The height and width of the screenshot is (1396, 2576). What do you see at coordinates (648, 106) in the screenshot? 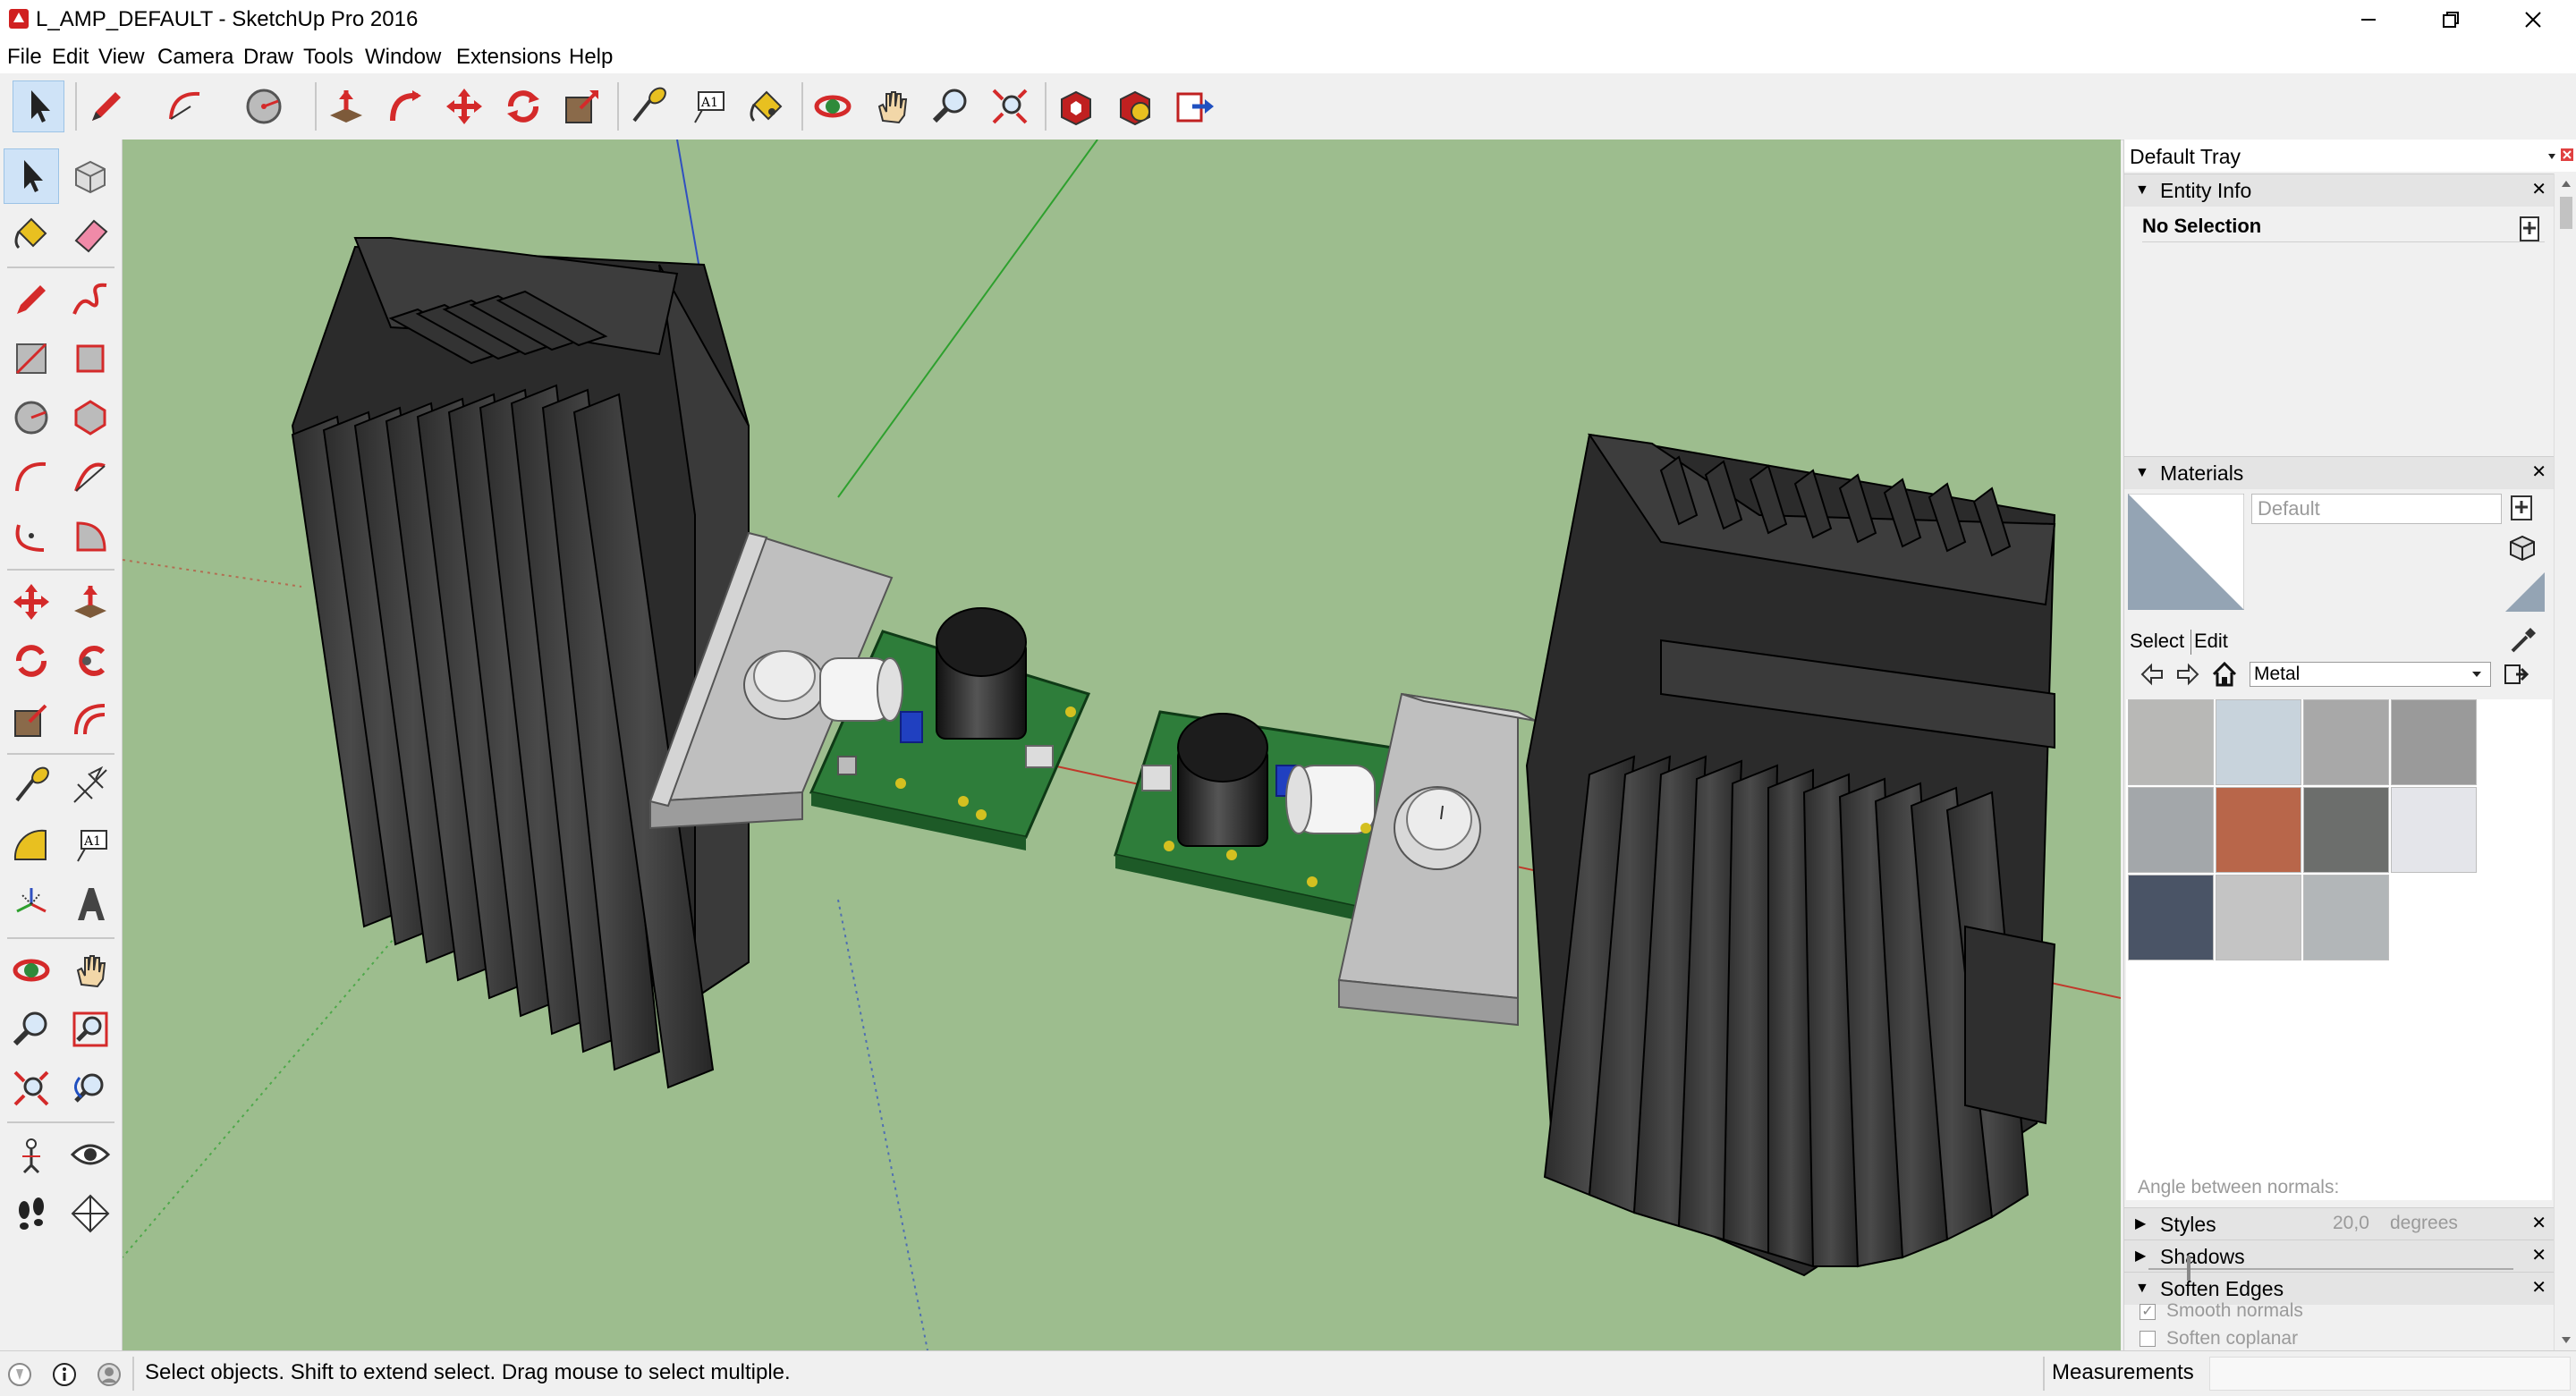
I see `toolbar-tape-measure-button` at bounding box center [648, 106].